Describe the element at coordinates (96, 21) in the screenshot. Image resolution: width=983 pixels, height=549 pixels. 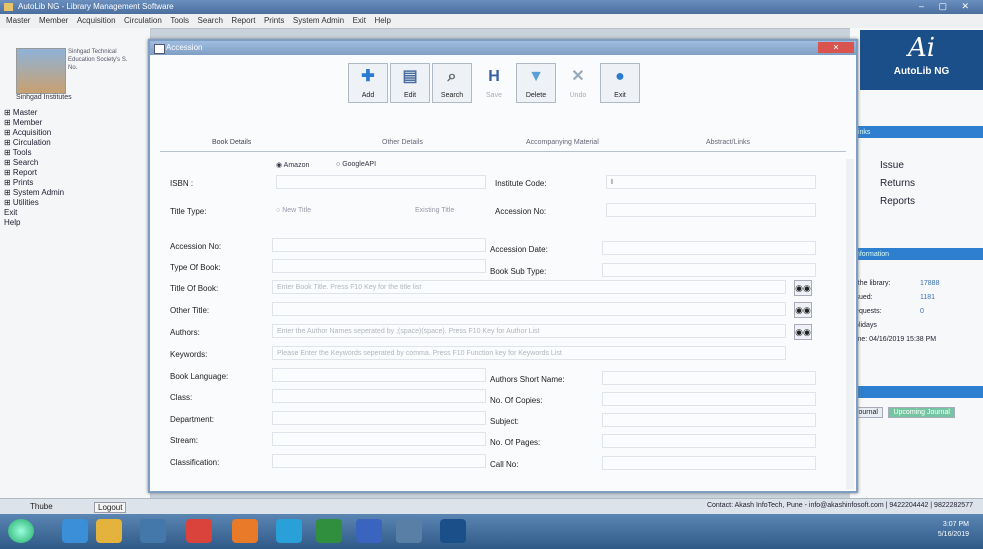
I see `menu-acquisition: Acquisition` at that location.